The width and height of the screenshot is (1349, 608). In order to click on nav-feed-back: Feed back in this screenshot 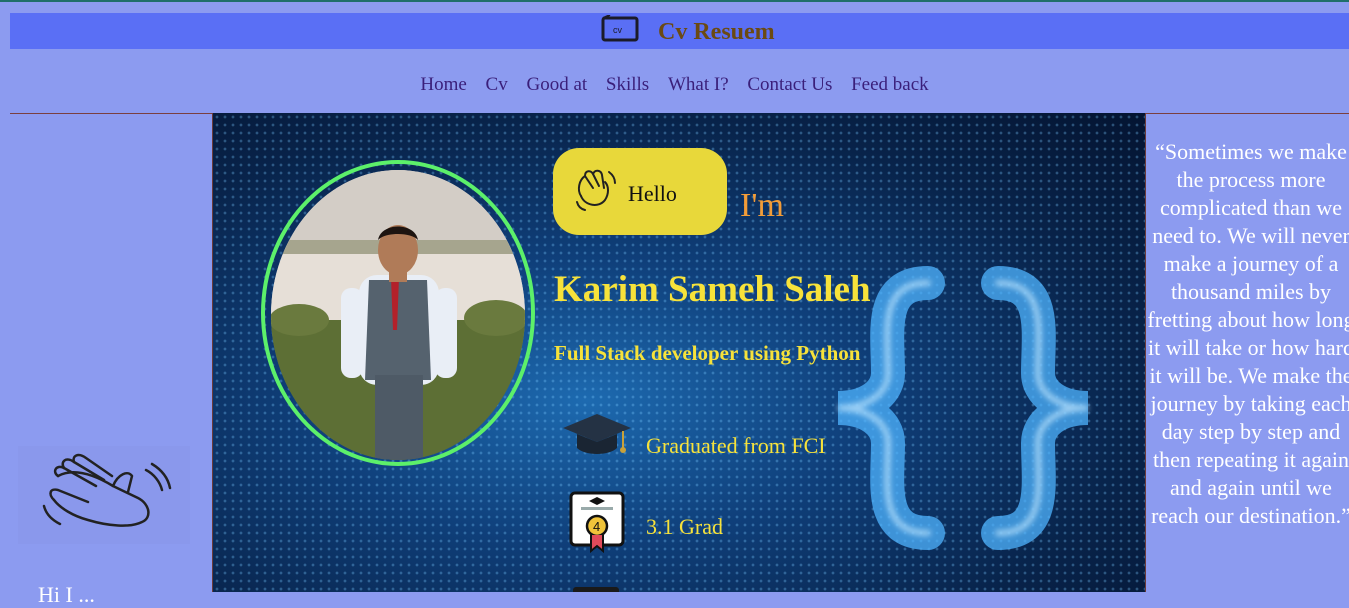, I will do `click(890, 84)`.